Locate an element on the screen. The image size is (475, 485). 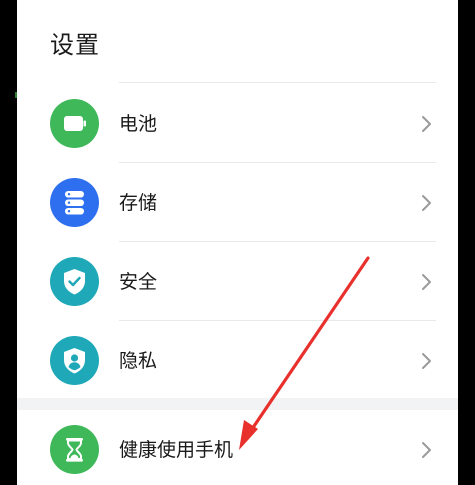
section-gap is located at coordinates (237, 404).